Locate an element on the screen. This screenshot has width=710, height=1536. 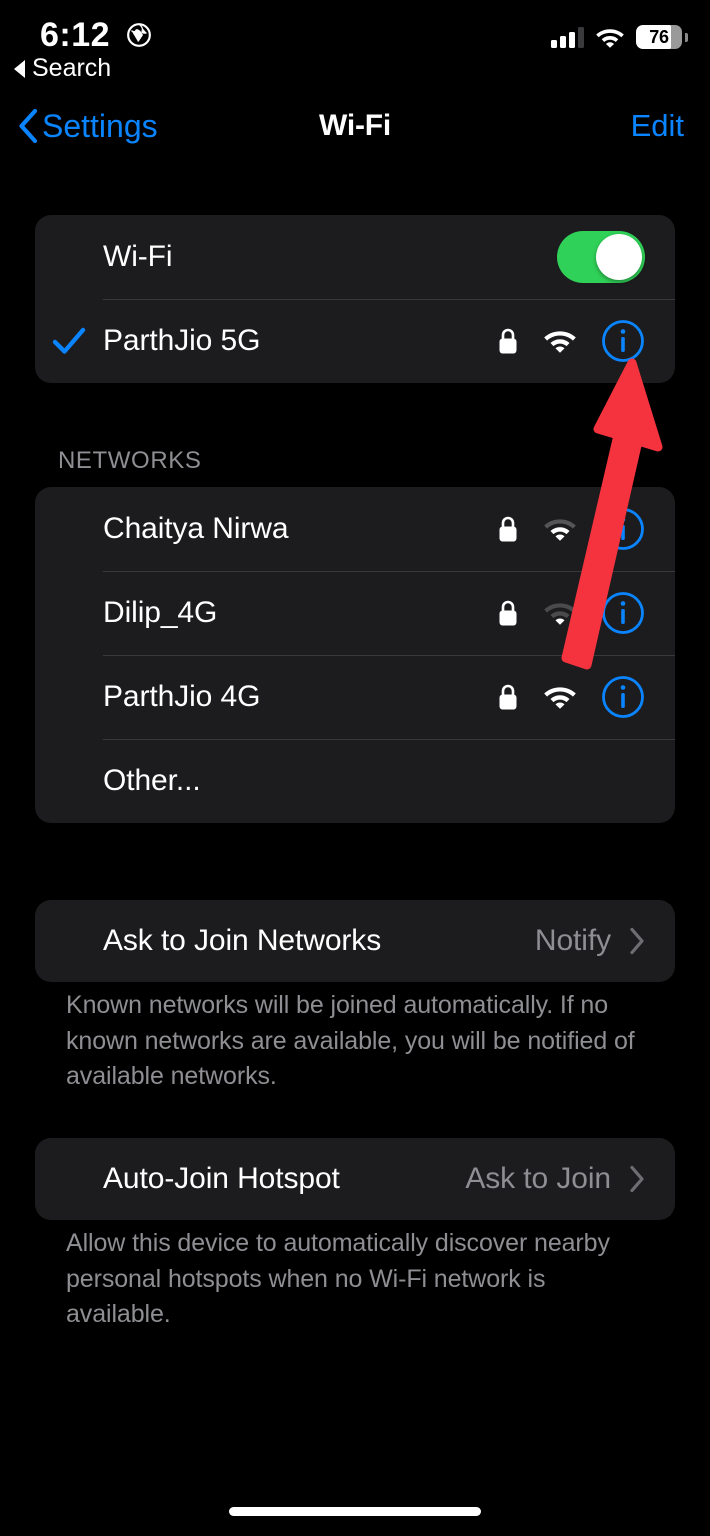
battery-percent-label: 76 is located at coordinates (659, 36).